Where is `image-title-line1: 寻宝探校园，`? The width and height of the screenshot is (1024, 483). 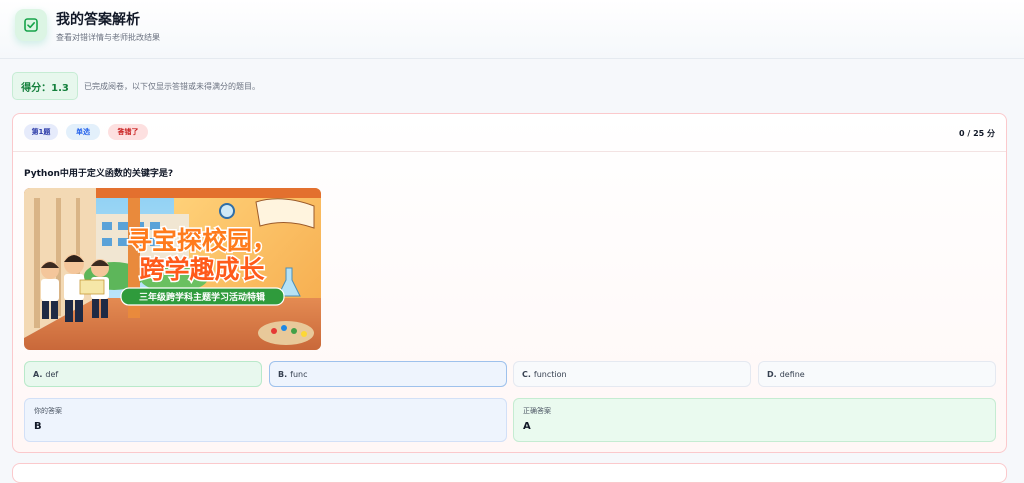 image-title-line1: 寻宝探校园， is located at coordinates (202, 240).